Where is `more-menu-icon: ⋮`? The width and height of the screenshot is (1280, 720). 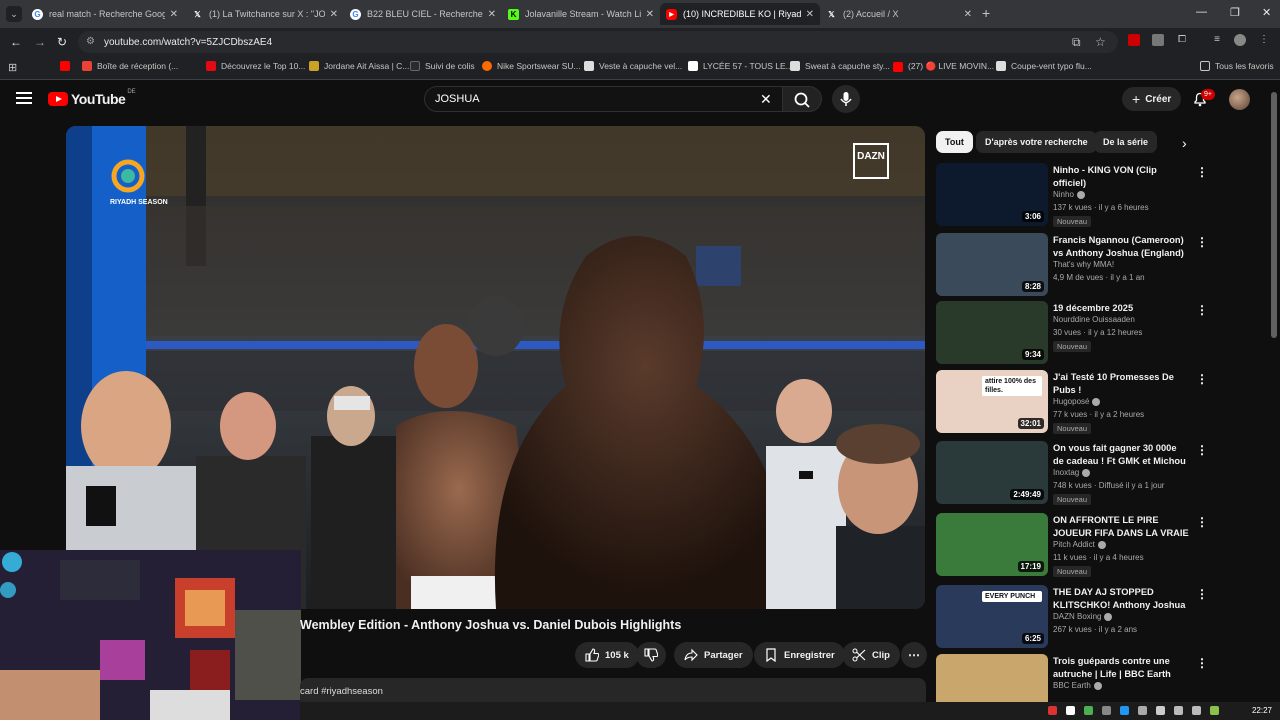
more-menu-icon: ⋮ is located at coordinates (1264, 40).